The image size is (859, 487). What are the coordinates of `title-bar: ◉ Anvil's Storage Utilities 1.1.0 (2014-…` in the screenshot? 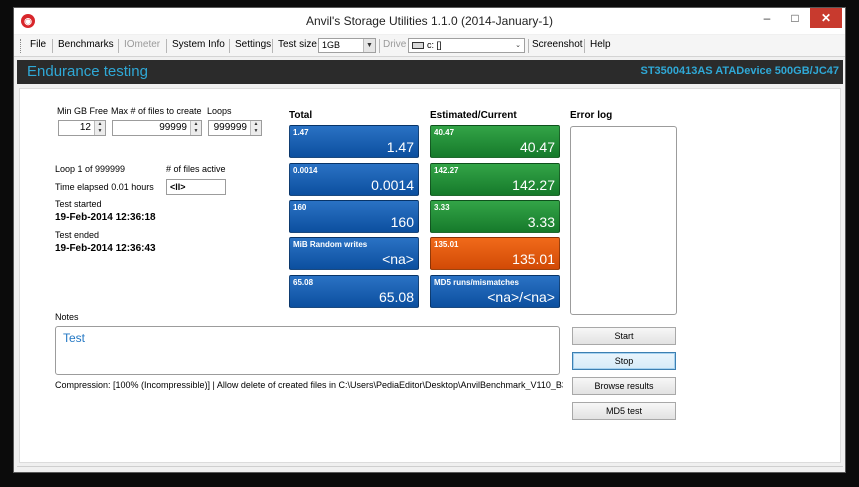 It's located at (429, 21).